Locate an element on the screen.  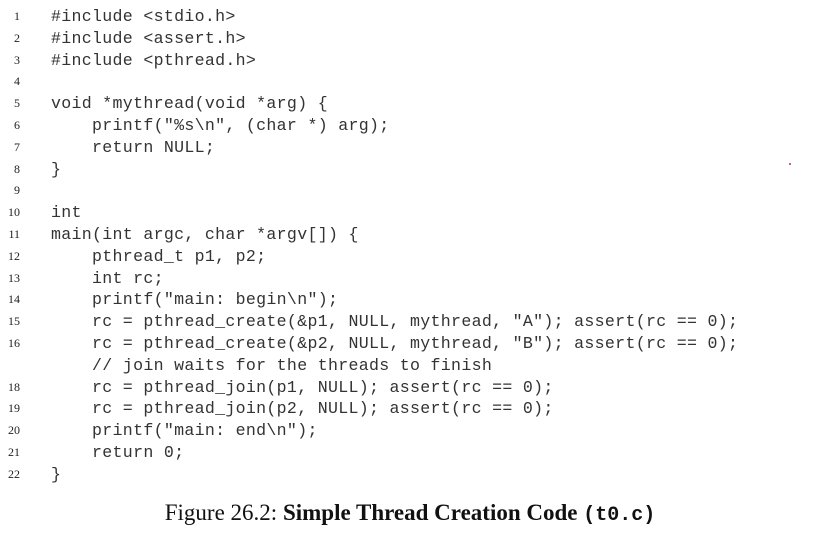
line-number: 21 is located at coordinates (14, 451).